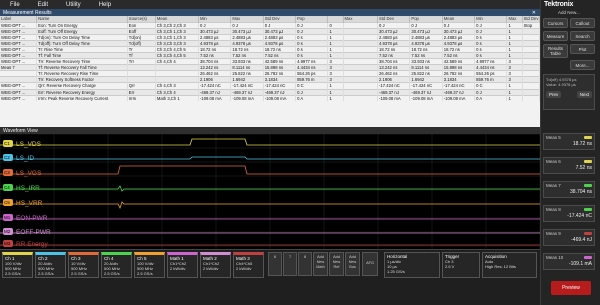 The width and height of the screenshot is (600, 305). What do you see at coordinates (555, 257) in the screenshot?
I see `meas-title: Meas 10` at bounding box center [555, 257].